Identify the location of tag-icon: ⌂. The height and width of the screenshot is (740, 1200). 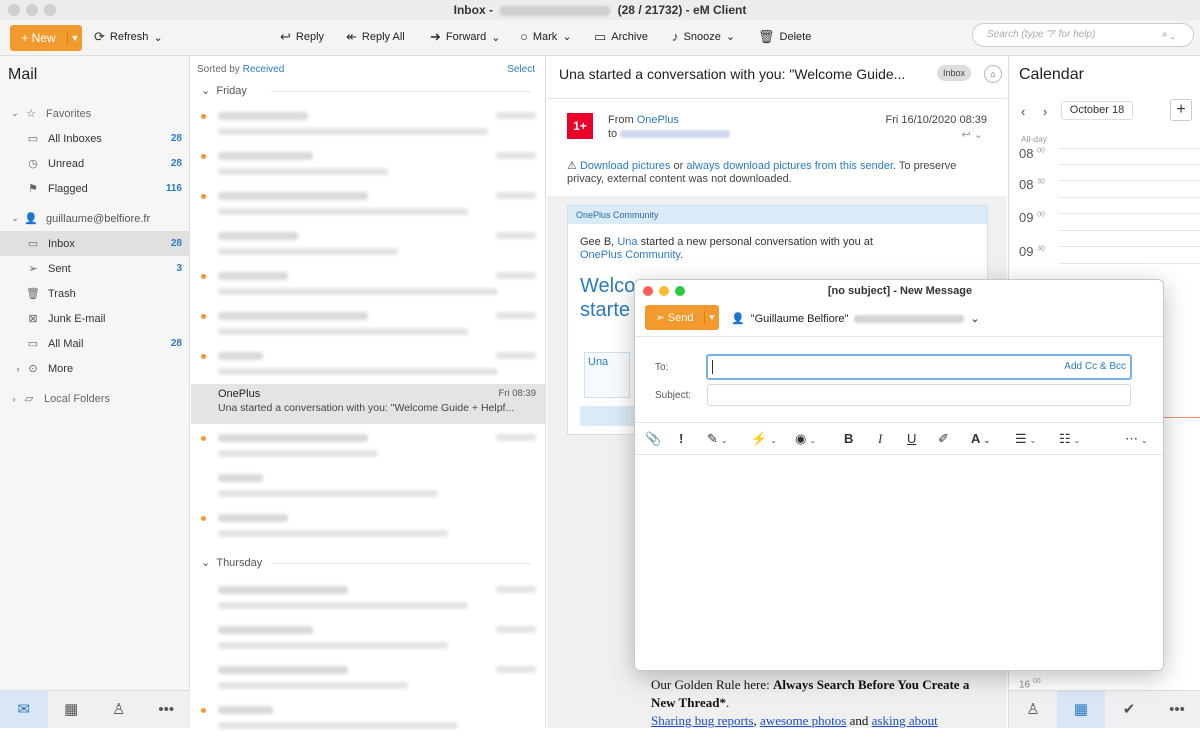
(993, 74).